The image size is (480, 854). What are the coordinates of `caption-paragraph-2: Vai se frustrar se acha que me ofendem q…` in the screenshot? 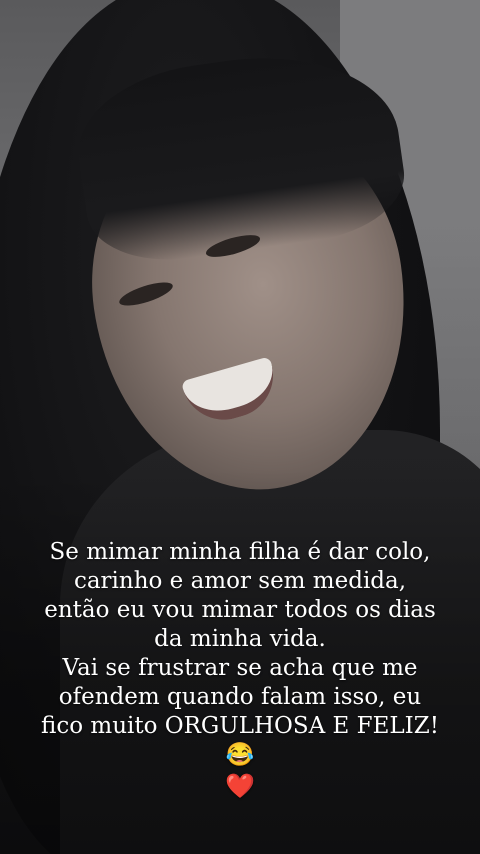 It's located at (240, 711).